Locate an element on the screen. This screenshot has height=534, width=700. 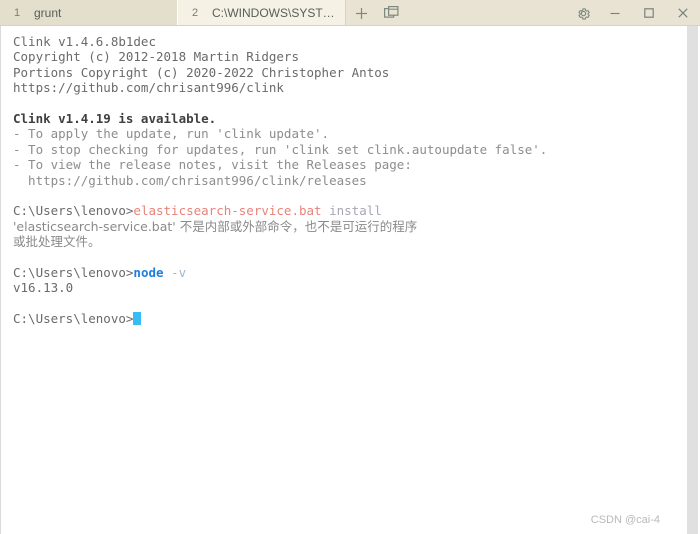
text-cursor is located at coordinates (137, 319).